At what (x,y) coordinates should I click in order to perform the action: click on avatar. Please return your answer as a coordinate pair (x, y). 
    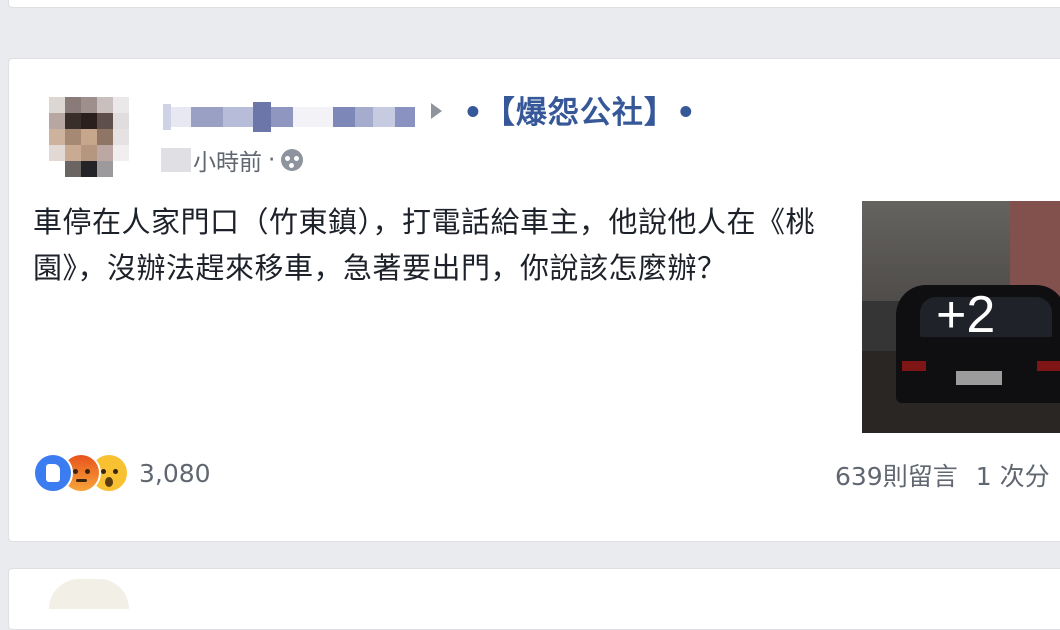
    Looking at the image, I should click on (89, 137).